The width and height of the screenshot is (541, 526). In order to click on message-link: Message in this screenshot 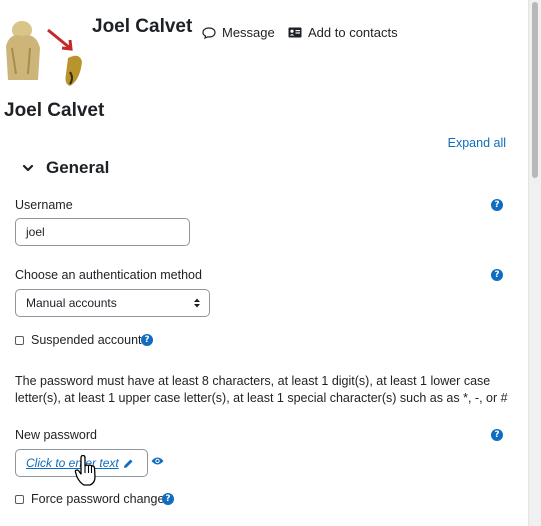, I will do `click(238, 32)`.